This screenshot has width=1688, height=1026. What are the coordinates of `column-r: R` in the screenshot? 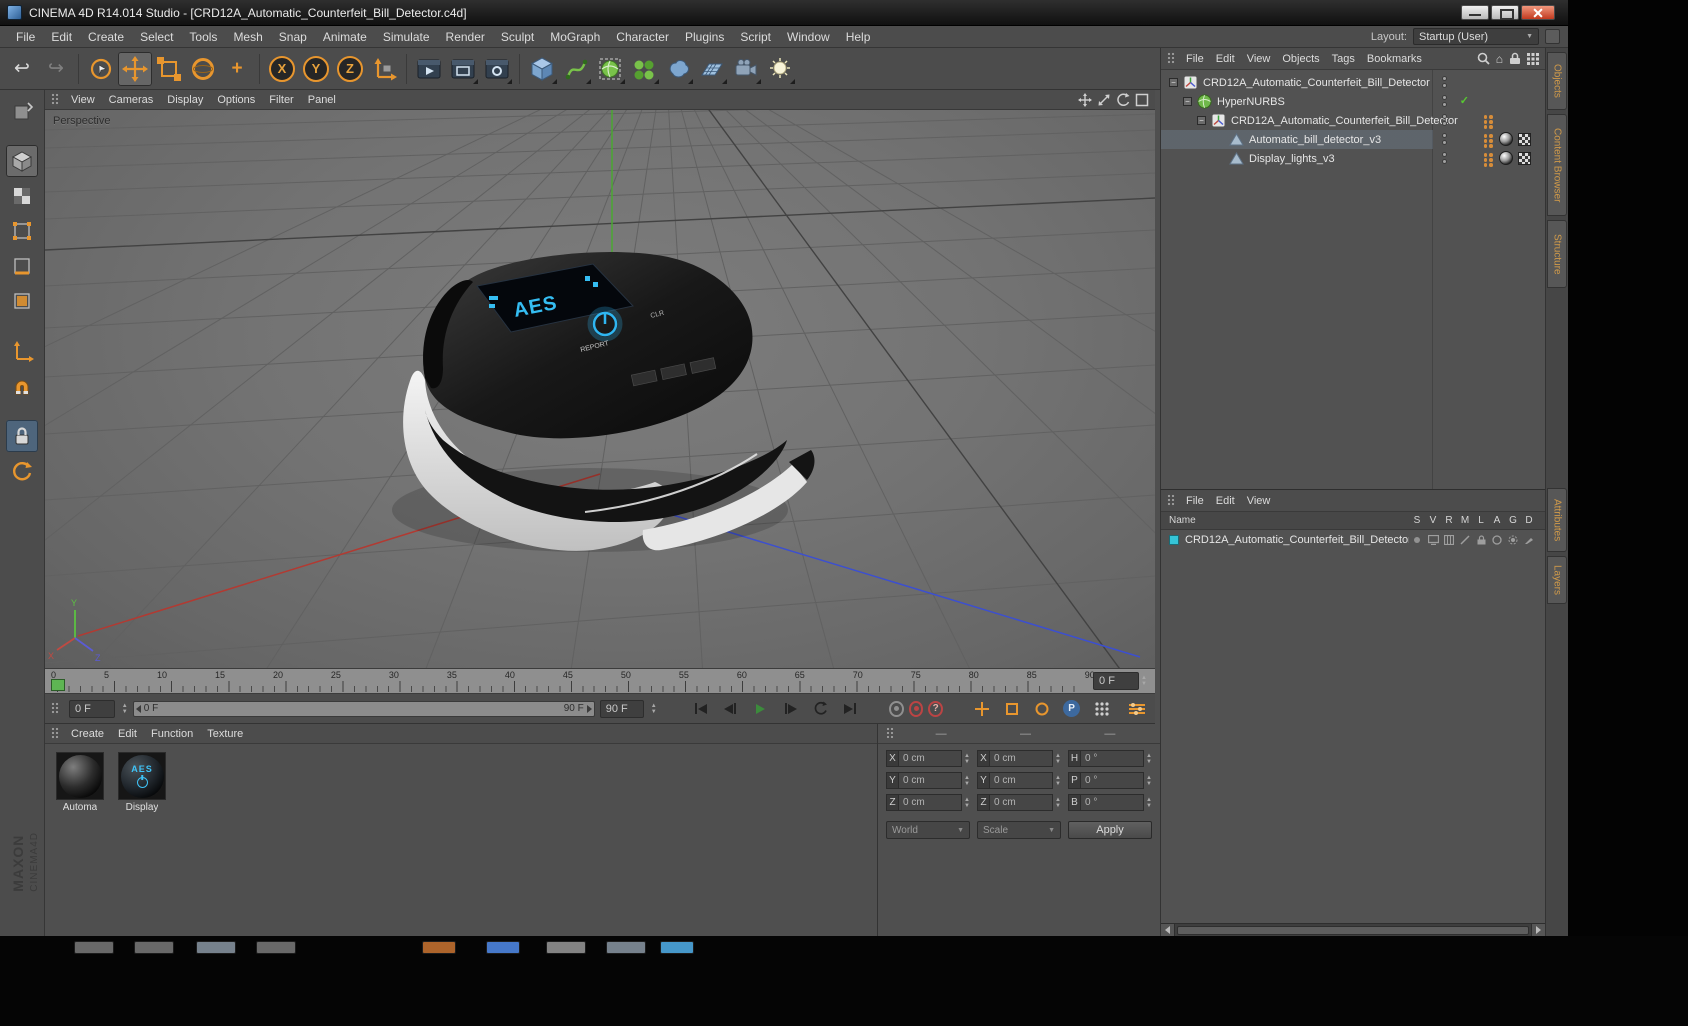 It's located at (1449, 520).